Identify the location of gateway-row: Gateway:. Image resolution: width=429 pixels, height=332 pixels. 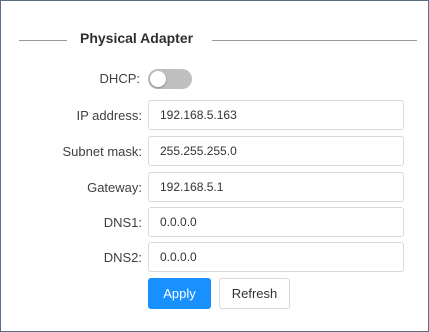
(215, 188).